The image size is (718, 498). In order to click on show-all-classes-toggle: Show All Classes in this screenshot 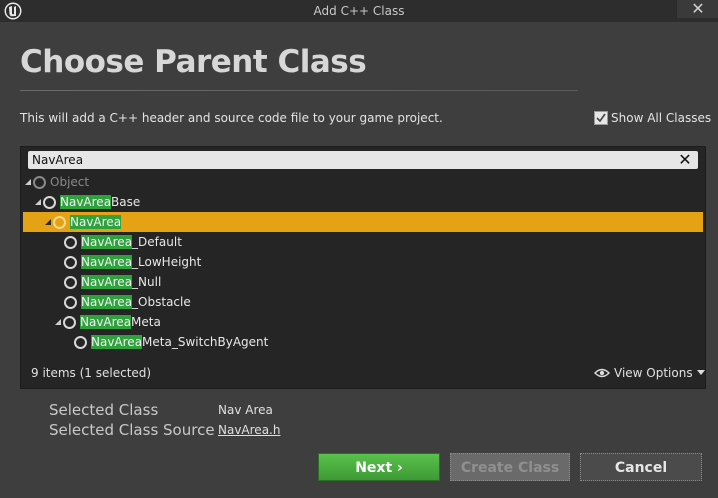, I will do `click(652, 118)`.